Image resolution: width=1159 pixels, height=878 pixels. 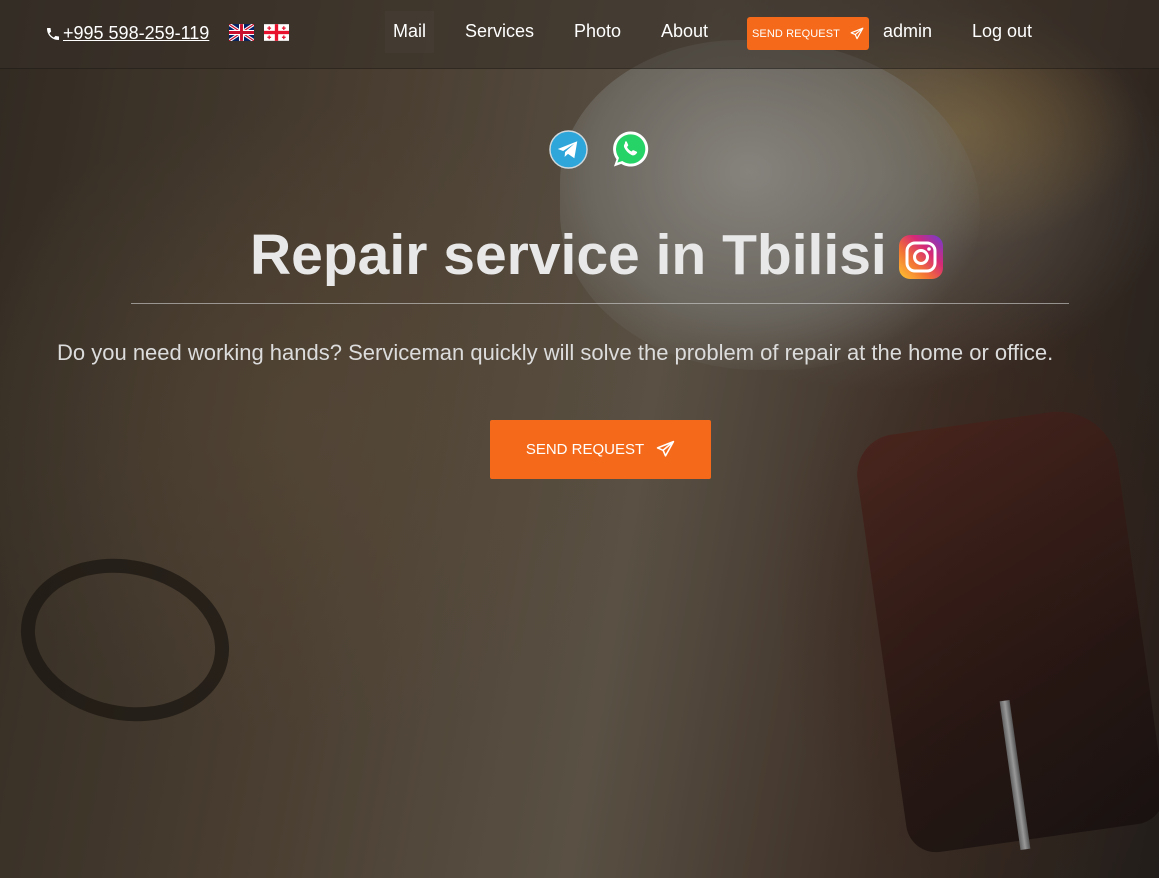 I want to click on georgia-flag-icon, so click(x=276, y=32).